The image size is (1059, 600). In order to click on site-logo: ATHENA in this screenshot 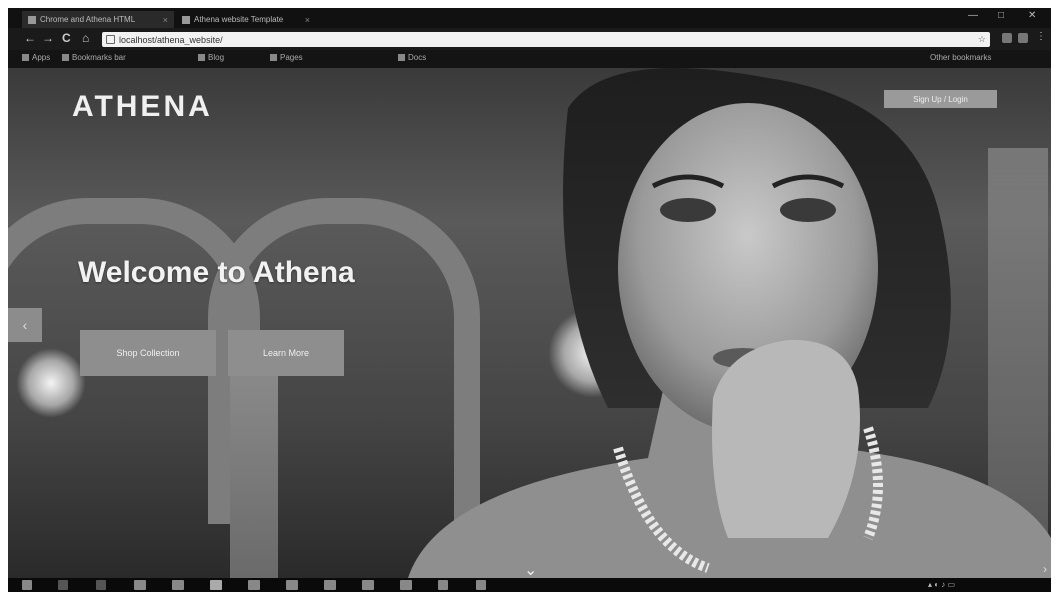, I will do `click(142, 107)`.